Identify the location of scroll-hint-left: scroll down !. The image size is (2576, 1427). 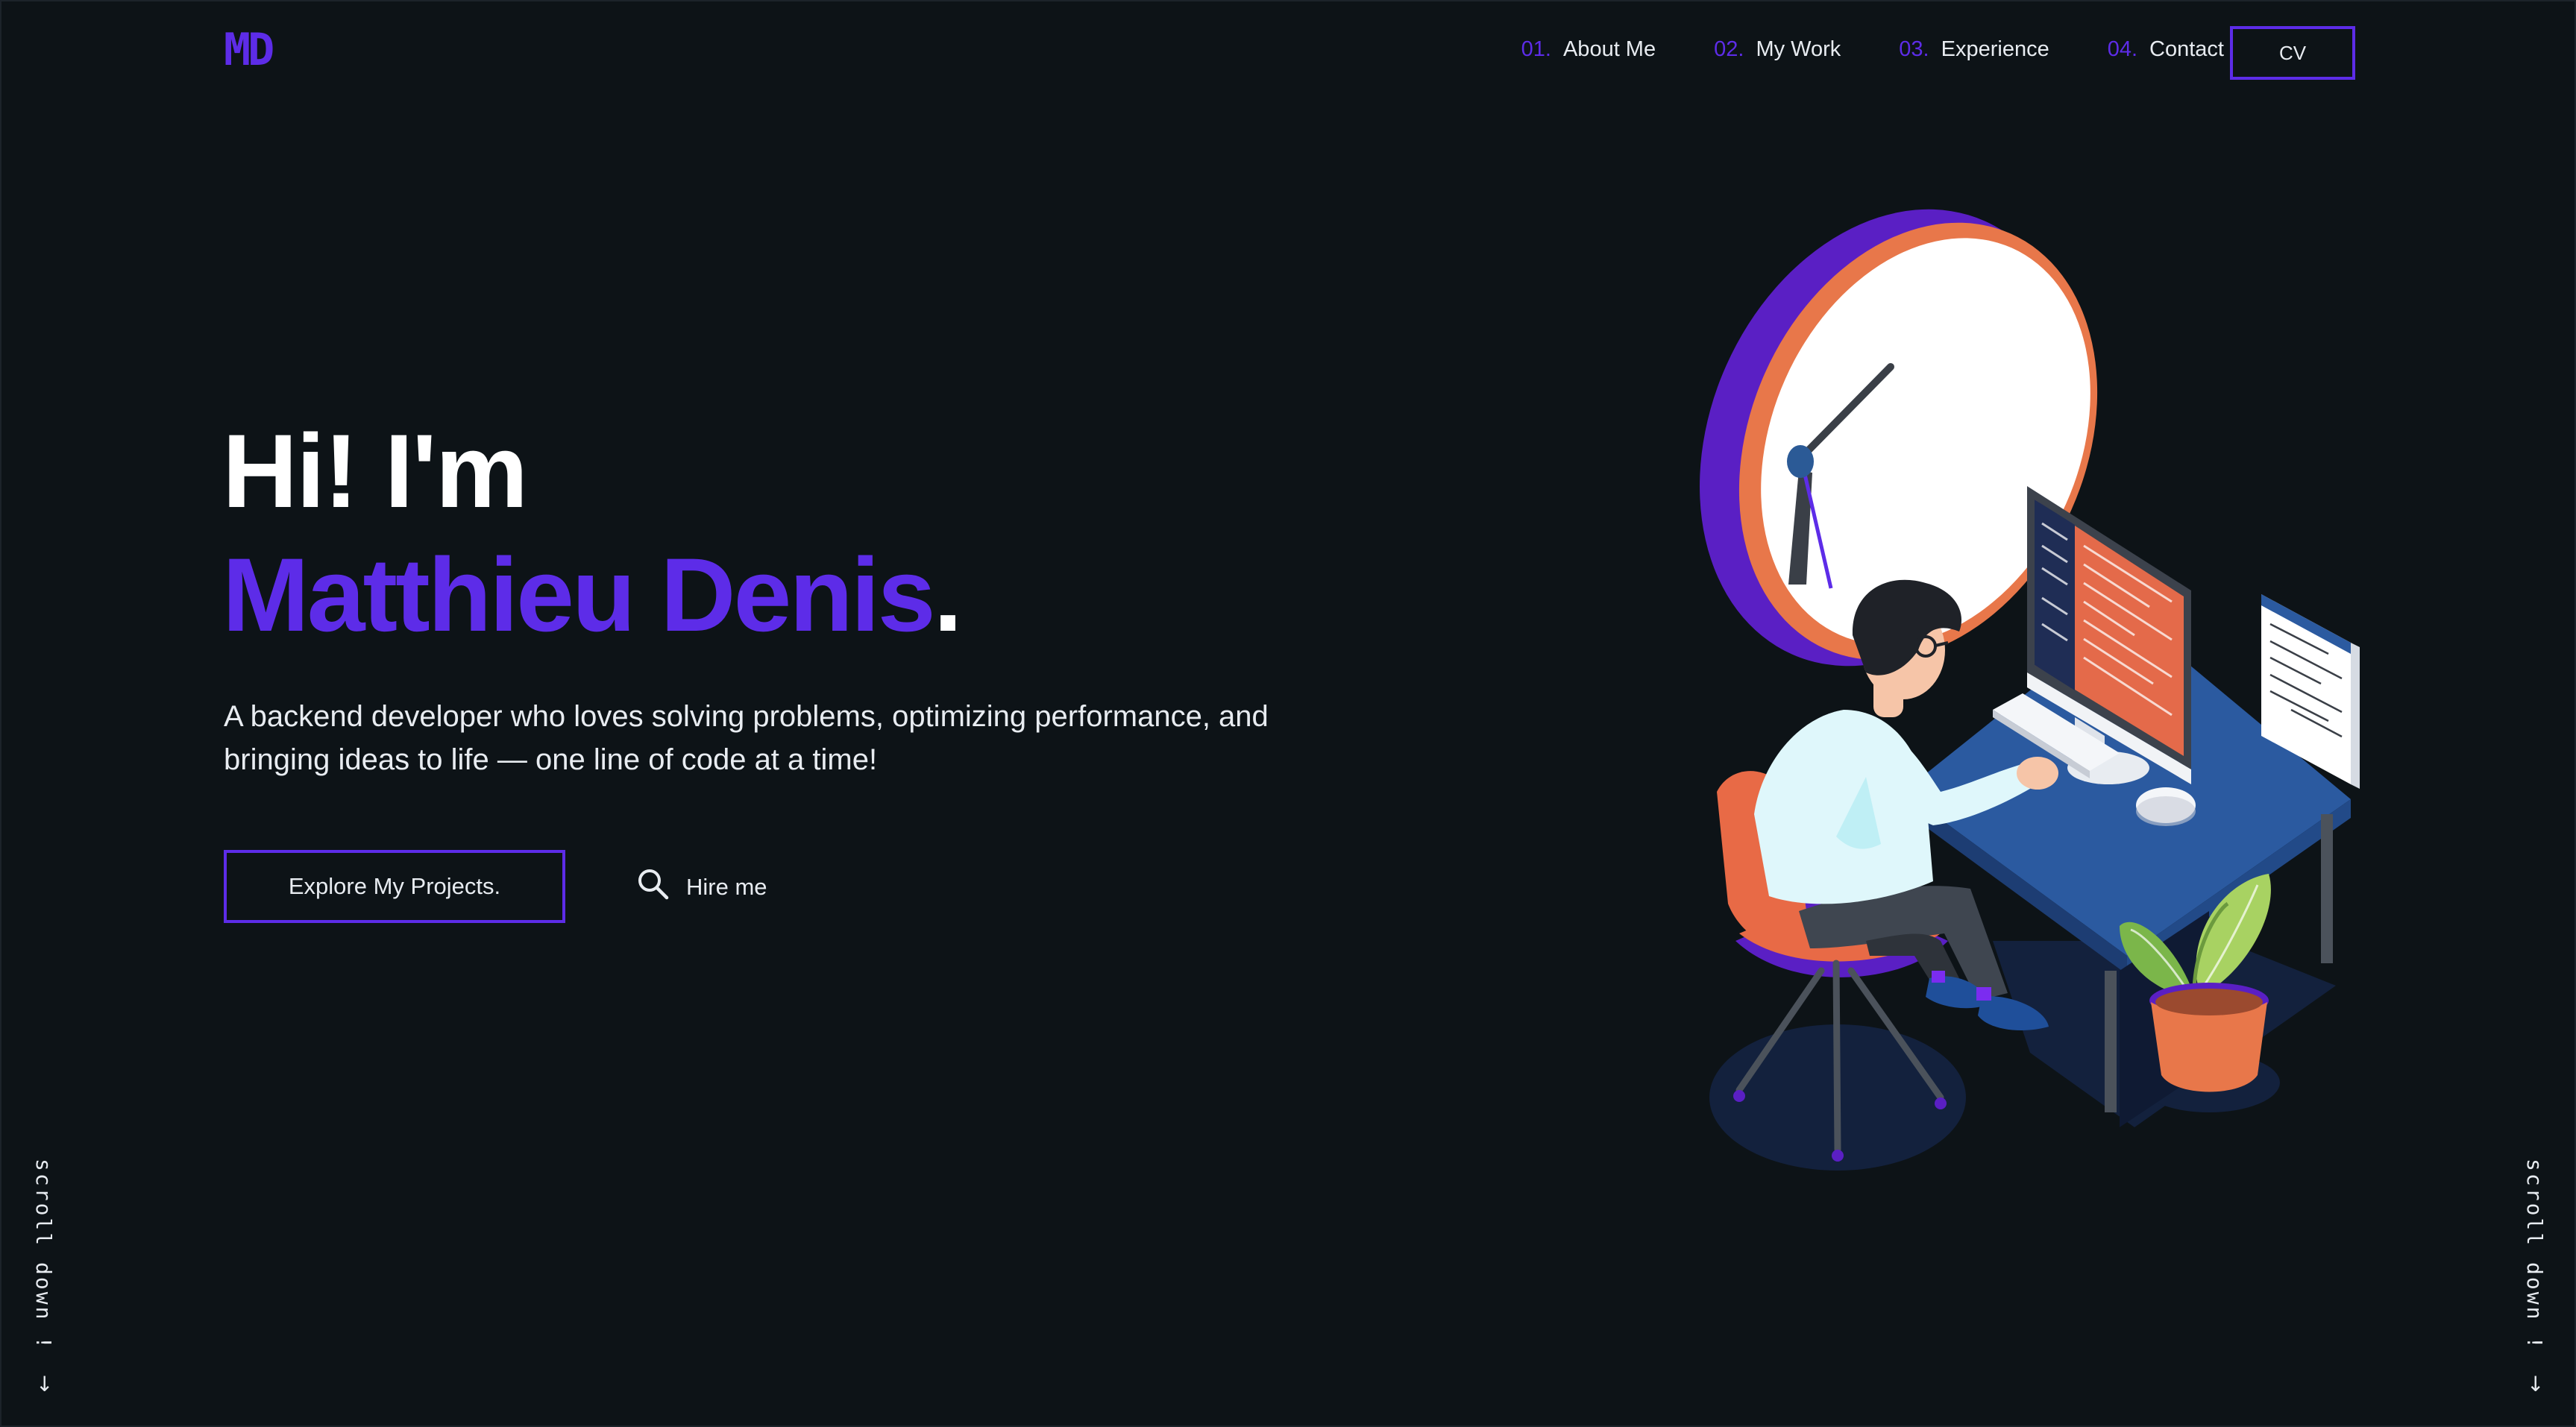
(44, 1255).